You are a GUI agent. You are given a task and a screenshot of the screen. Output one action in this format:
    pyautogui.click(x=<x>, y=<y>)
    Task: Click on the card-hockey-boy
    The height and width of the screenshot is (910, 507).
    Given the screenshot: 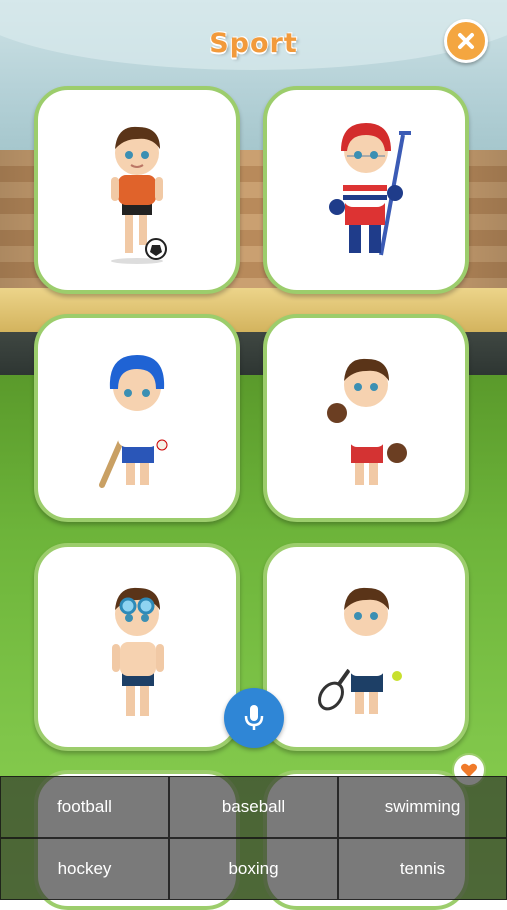 What is the action you would take?
    pyautogui.click(x=366, y=190)
    